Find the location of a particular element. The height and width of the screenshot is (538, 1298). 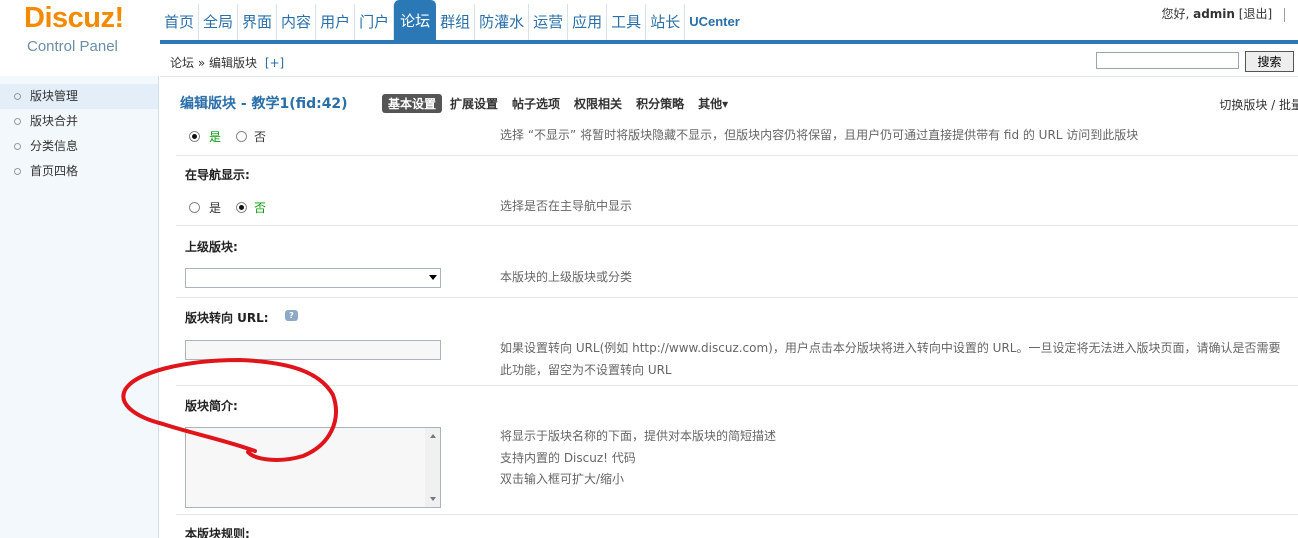

add-shortcut-link: [+] is located at coordinates (274, 63).